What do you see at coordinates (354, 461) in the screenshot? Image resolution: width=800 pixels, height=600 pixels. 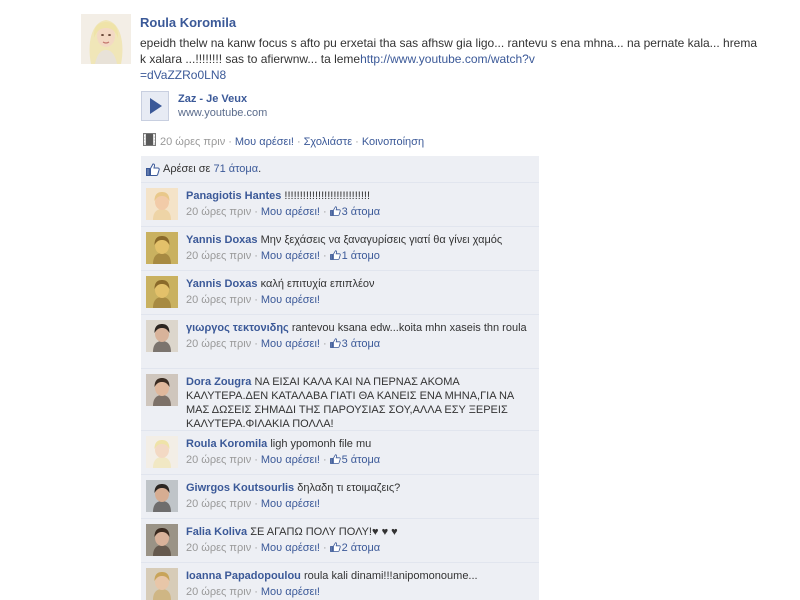 I see `comment-likes-link: 5 άτομα` at bounding box center [354, 461].